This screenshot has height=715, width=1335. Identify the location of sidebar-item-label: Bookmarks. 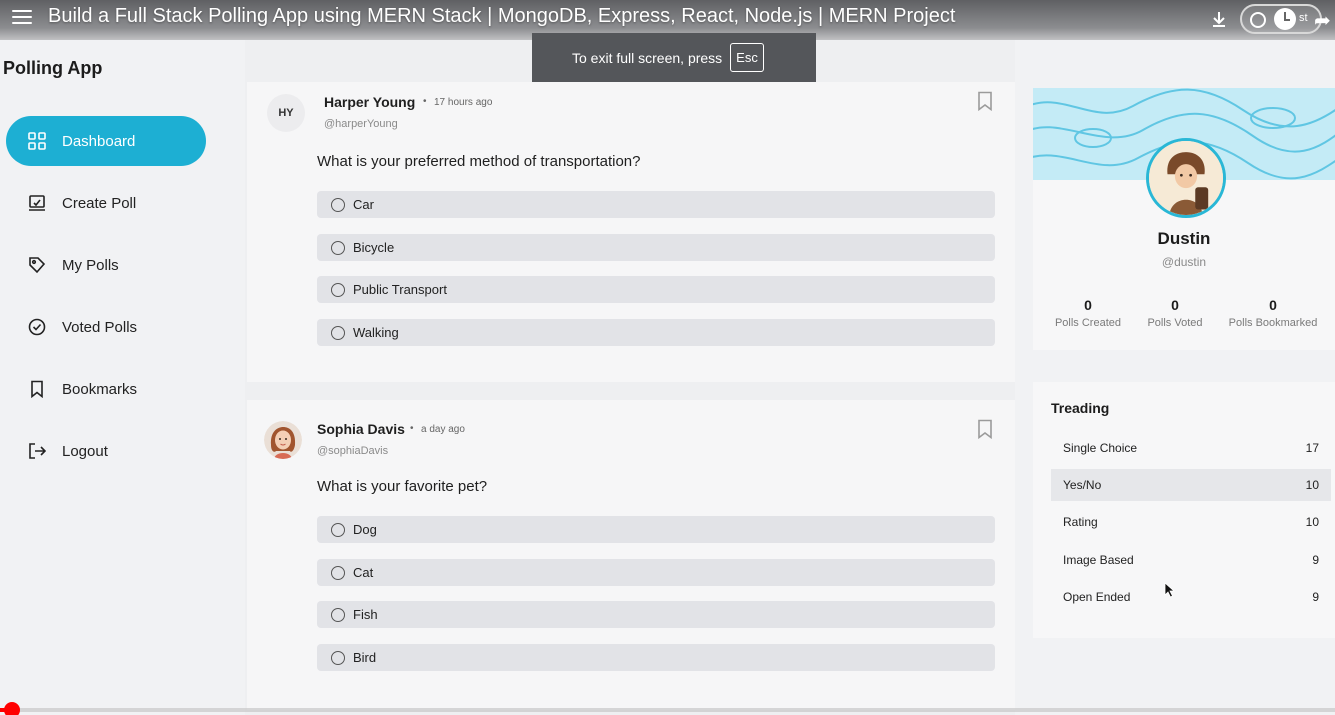
(100, 389).